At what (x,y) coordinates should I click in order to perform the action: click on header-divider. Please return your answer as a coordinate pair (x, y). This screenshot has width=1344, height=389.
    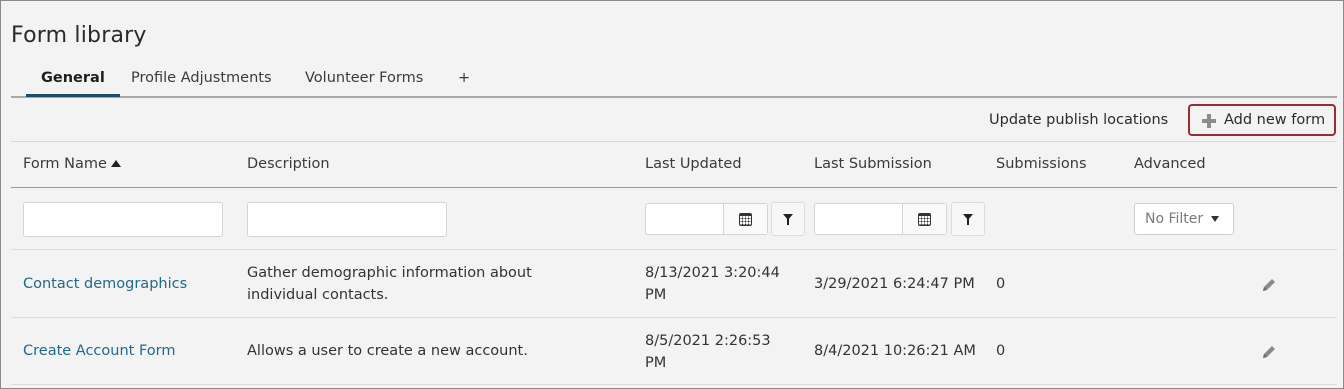
    Looking at the image, I should click on (674, 187).